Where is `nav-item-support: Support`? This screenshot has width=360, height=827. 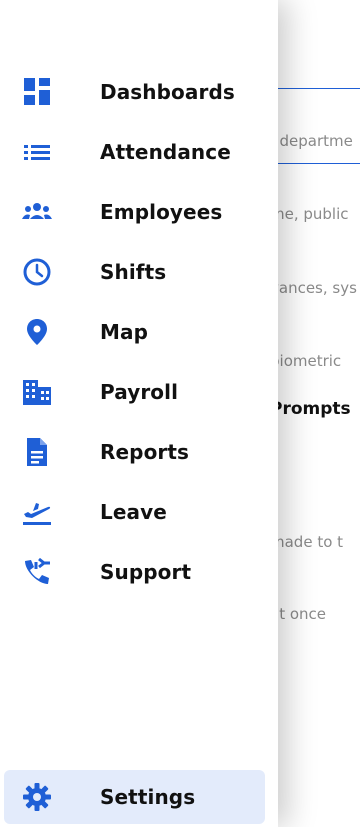 nav-item-support: Support is located at coordinates (139, 572).